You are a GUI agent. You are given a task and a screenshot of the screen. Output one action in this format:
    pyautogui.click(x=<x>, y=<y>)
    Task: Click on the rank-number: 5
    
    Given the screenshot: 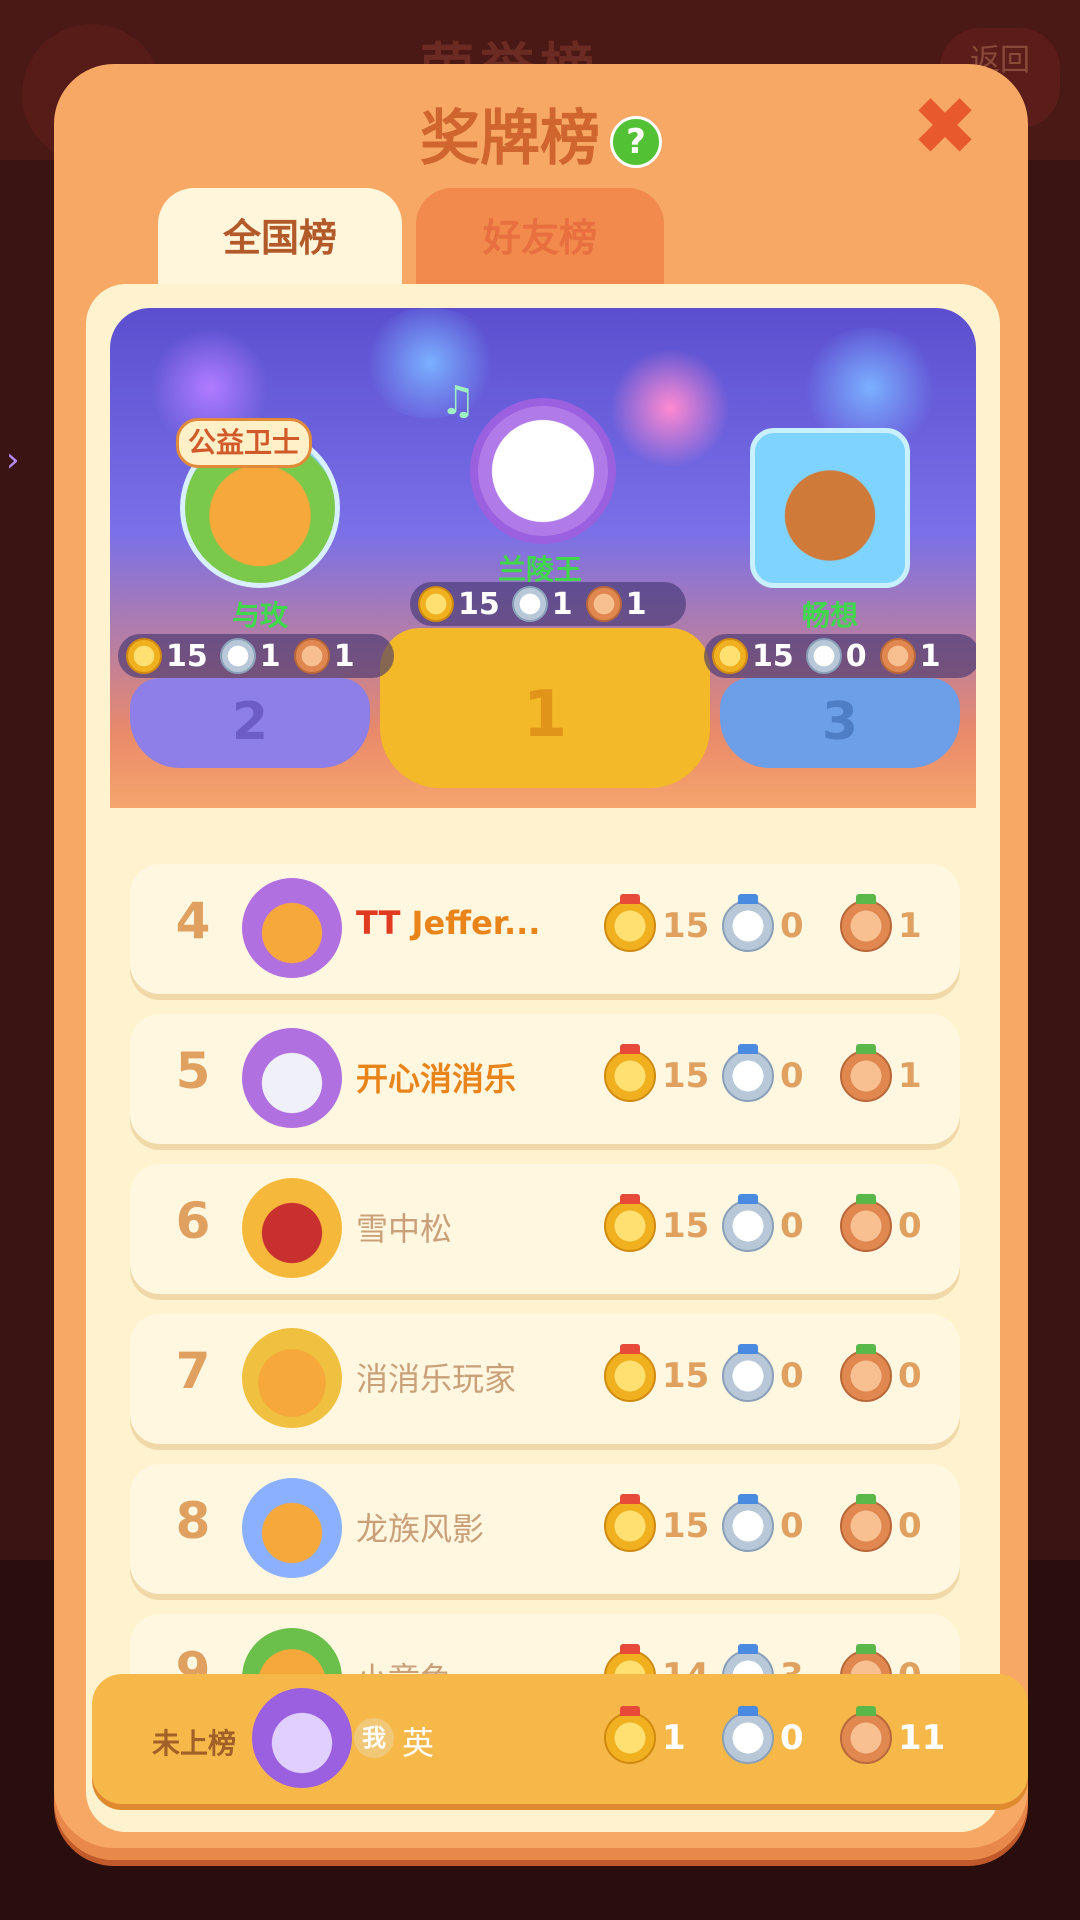 What is the action you would take?
    pyautogui.click(x=193, y=1071)
    